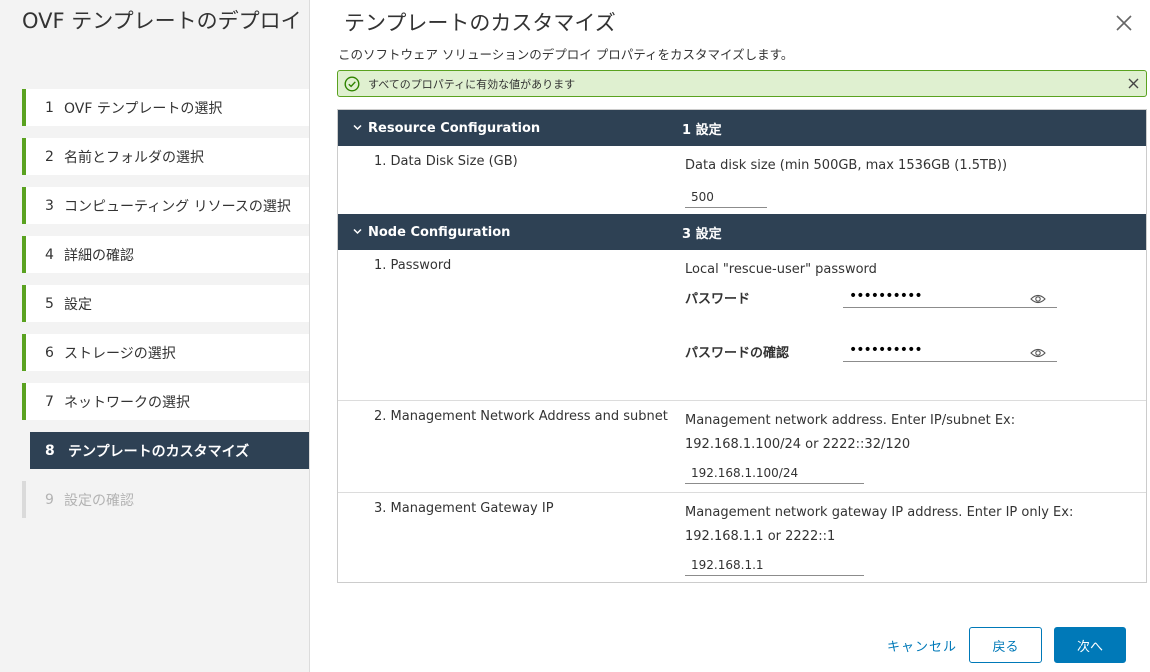 The height and width of the screenshot is (672, 1150). I want to click on data-disk-size-input, so click(726, 197).